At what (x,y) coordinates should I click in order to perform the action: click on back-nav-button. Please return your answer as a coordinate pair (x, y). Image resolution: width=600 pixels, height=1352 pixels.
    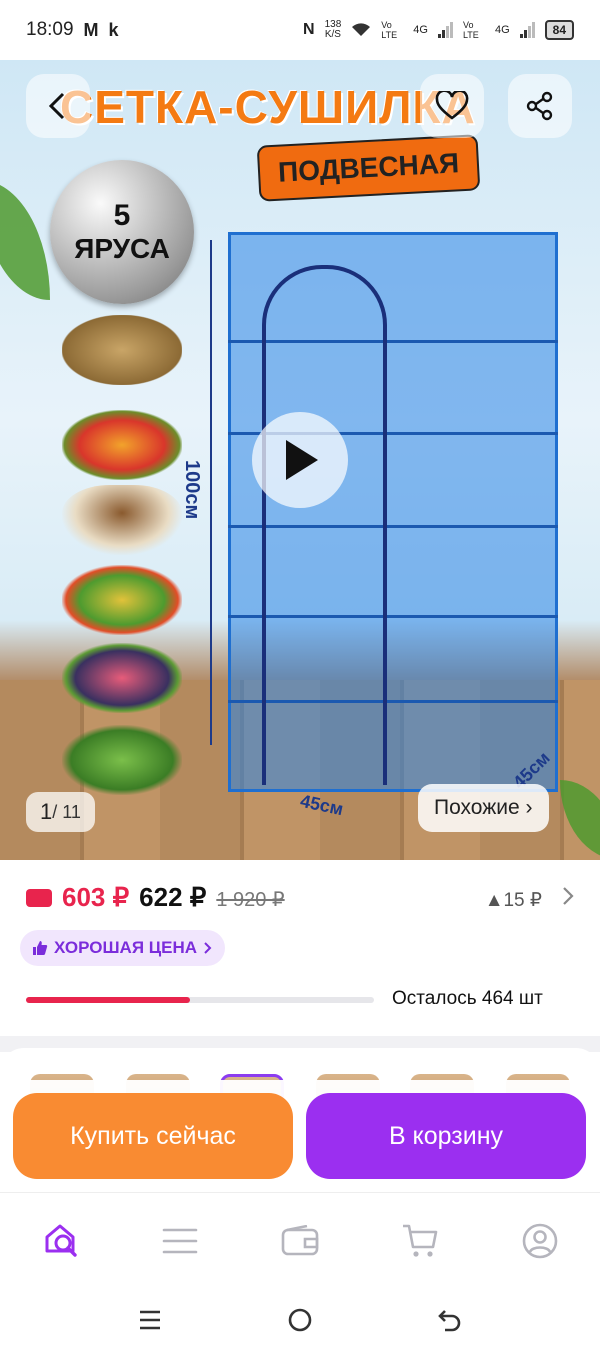
    Looking at the image, I should click on (450, 1320).